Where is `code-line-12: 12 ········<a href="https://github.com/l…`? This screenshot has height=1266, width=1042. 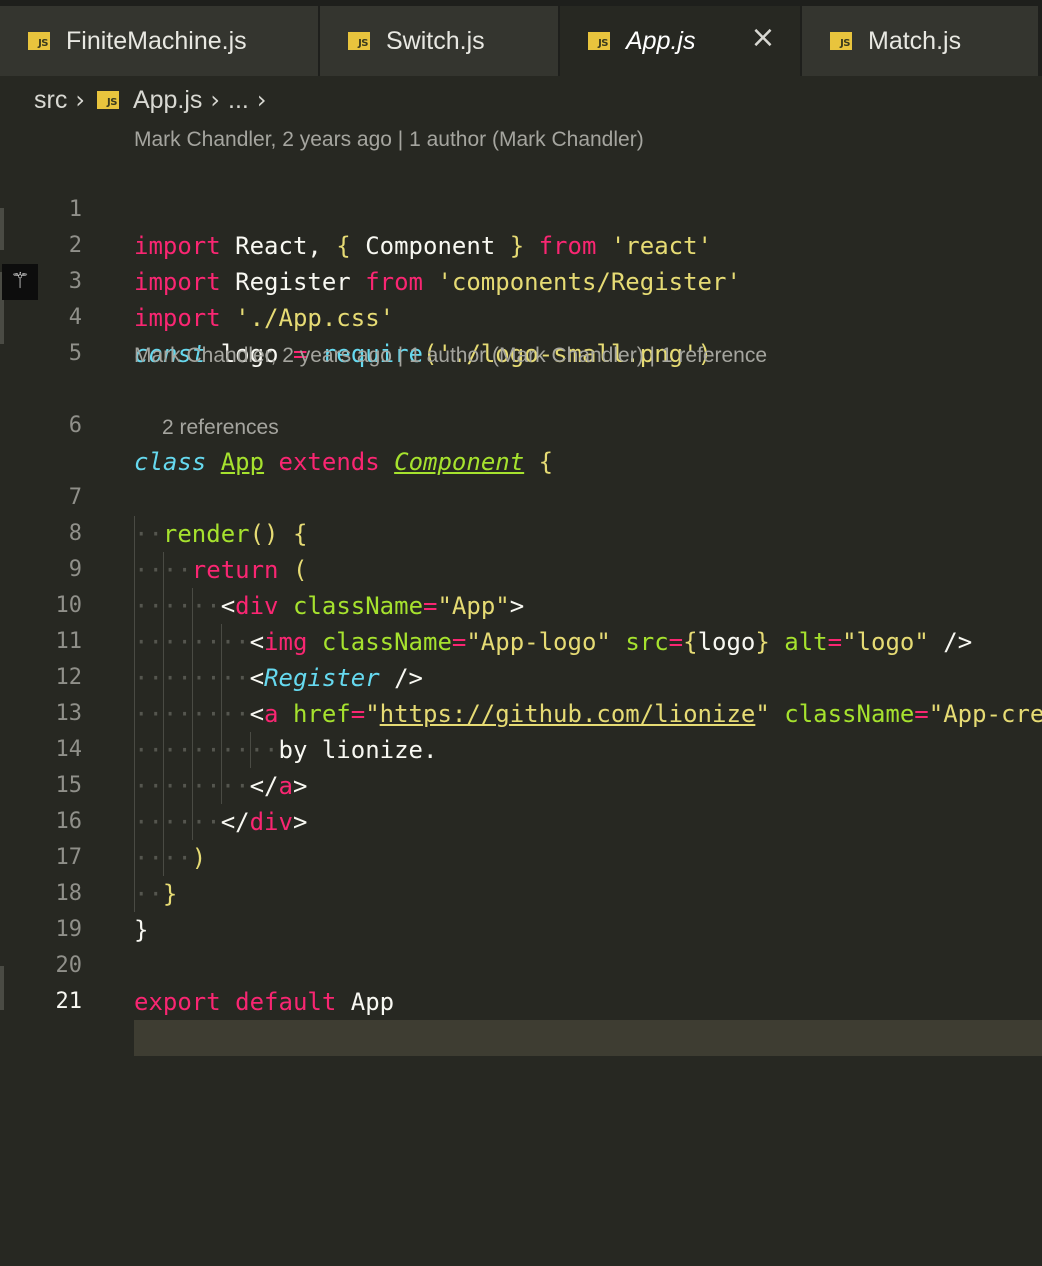 code-line-12: 12 ········<a href="https://github.com/l… is located at coordinates (521, 678).